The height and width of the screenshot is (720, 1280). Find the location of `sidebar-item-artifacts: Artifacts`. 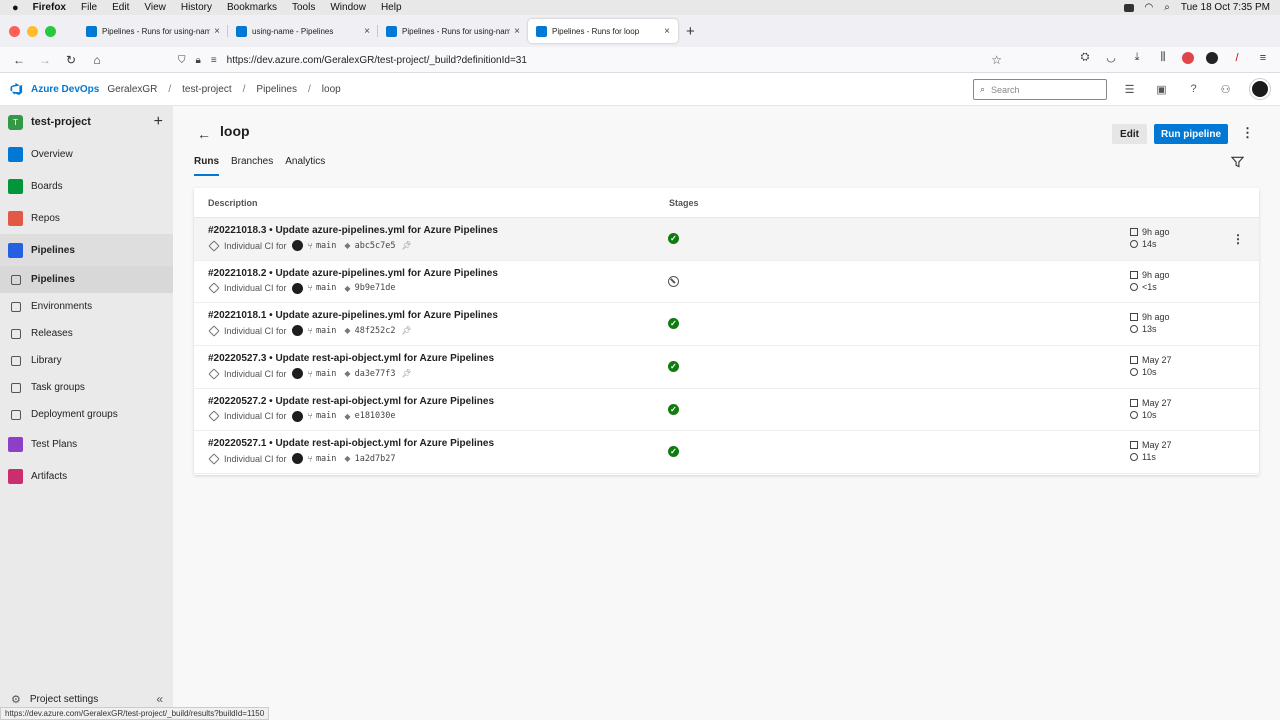

sidebar-item-artifacts: Artifacts is located at coordinates (86, 476).